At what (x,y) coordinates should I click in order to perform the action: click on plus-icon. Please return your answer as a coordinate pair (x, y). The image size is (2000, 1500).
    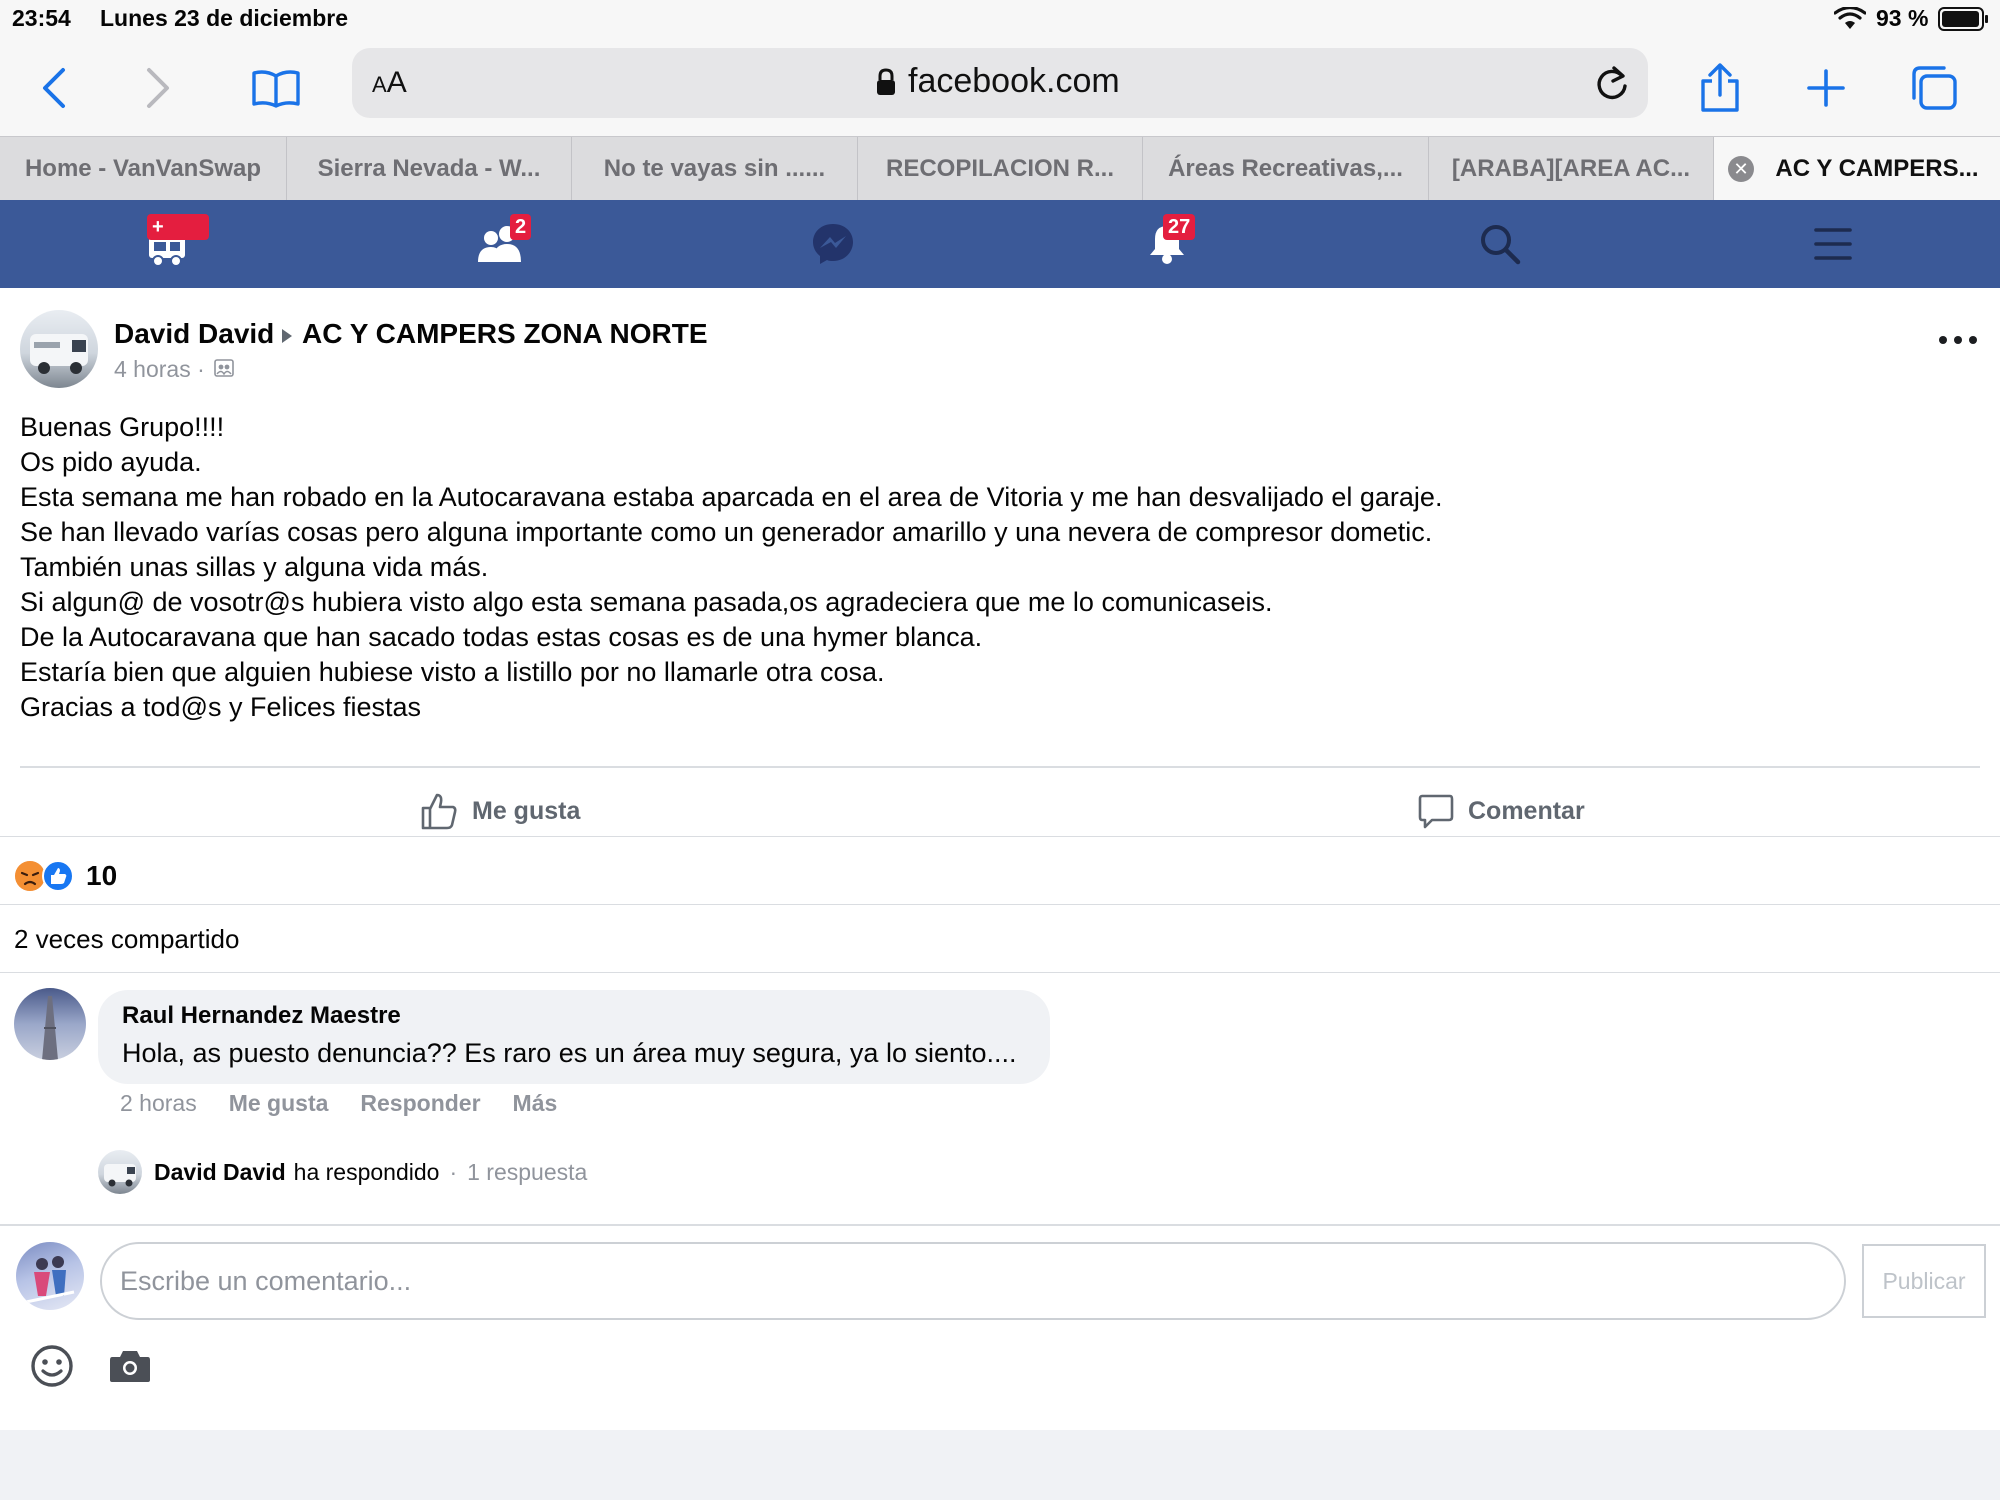
    Looking at the image, I should click on (1826, 88).